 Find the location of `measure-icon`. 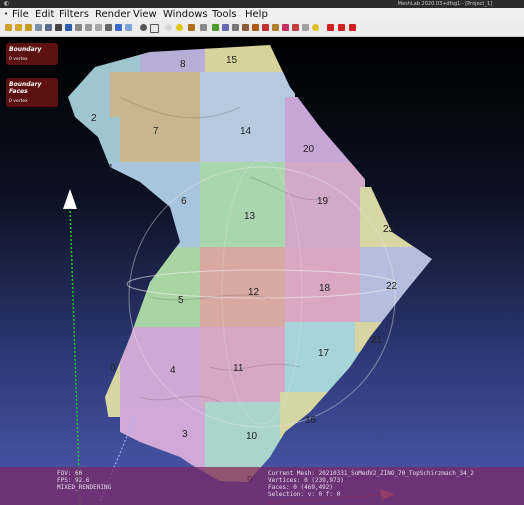

measure-icon is located at coordinates (203, 27).